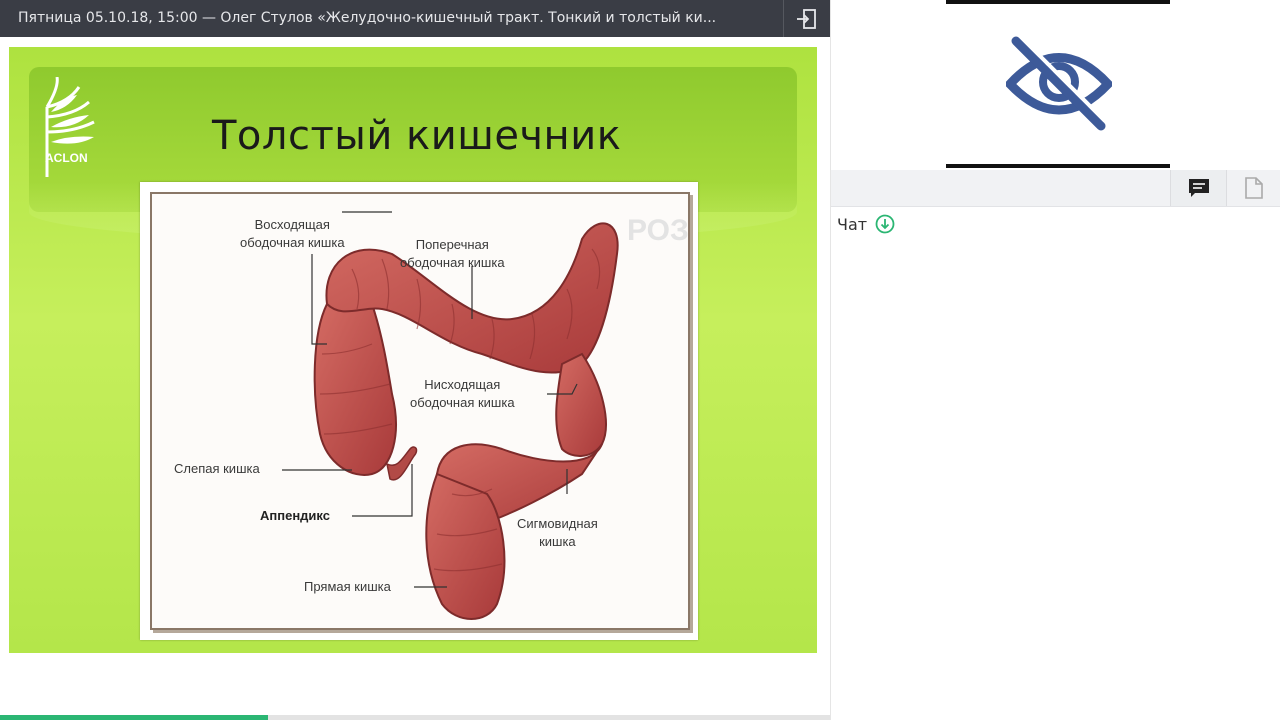 This screenshot has height=720, width=1280. I want to click on video-area, so click(1058, 84).